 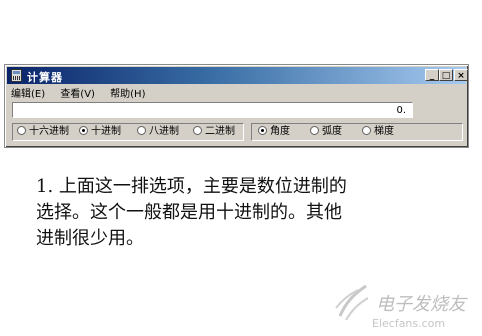 I want to click on radio-grads: 梯度, so click(x=378, y=132).